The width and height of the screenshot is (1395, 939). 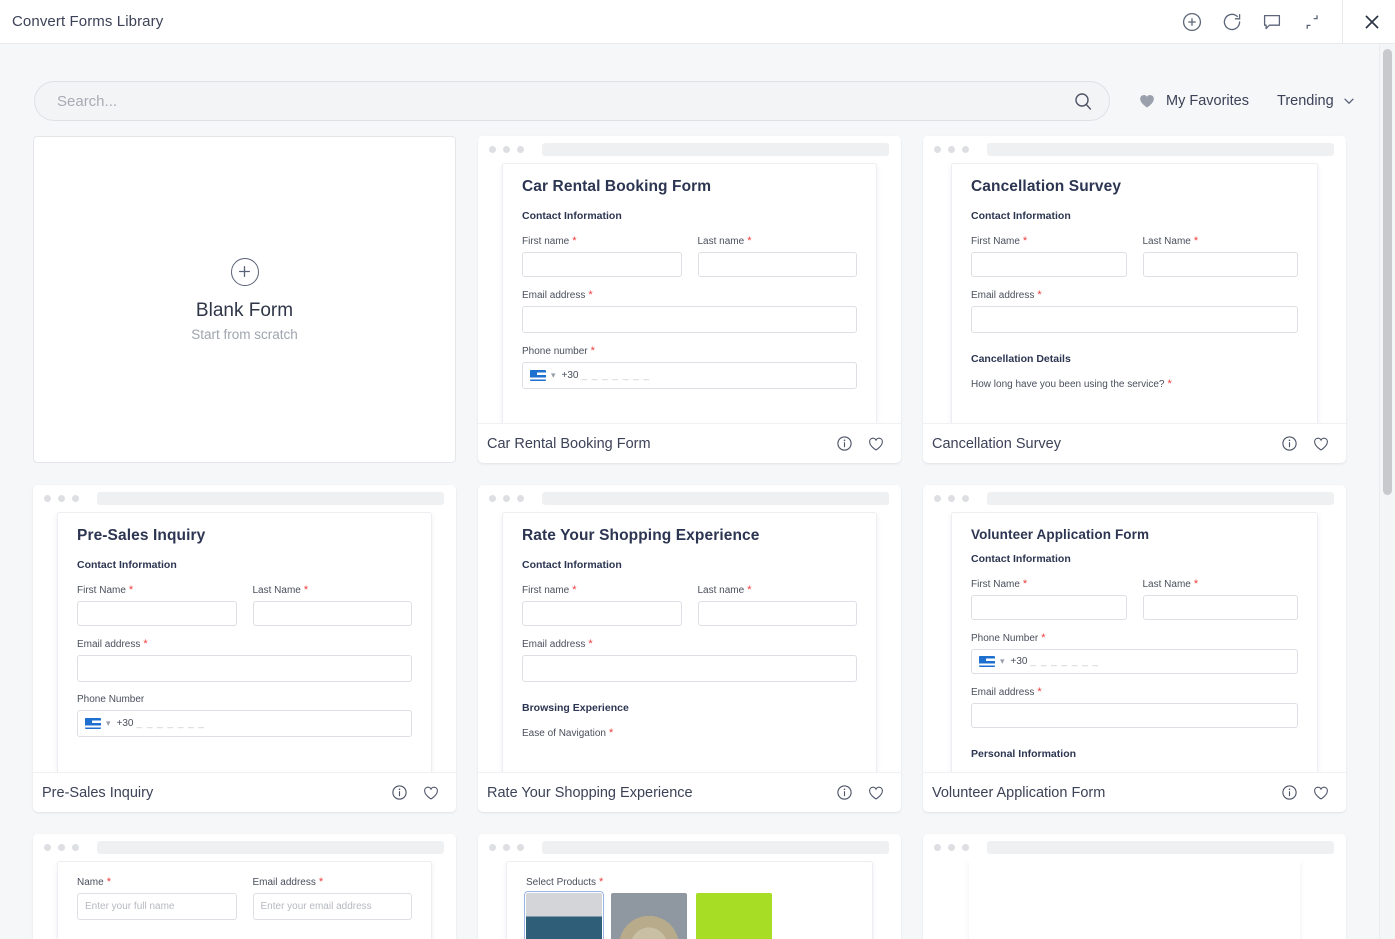 I want to click on template-name: Car Rental Booking Form, so click(x=569, y=443).